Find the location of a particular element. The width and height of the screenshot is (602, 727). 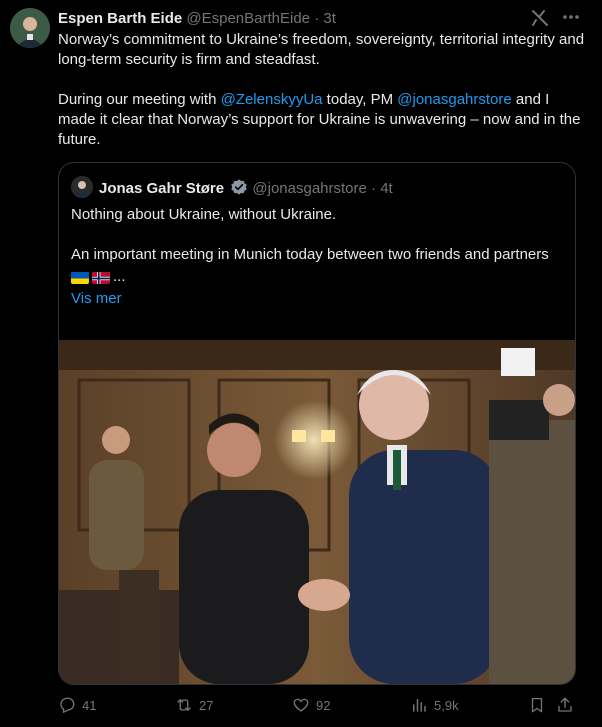

reply-button: 41 is located at coordinates (77, 705).